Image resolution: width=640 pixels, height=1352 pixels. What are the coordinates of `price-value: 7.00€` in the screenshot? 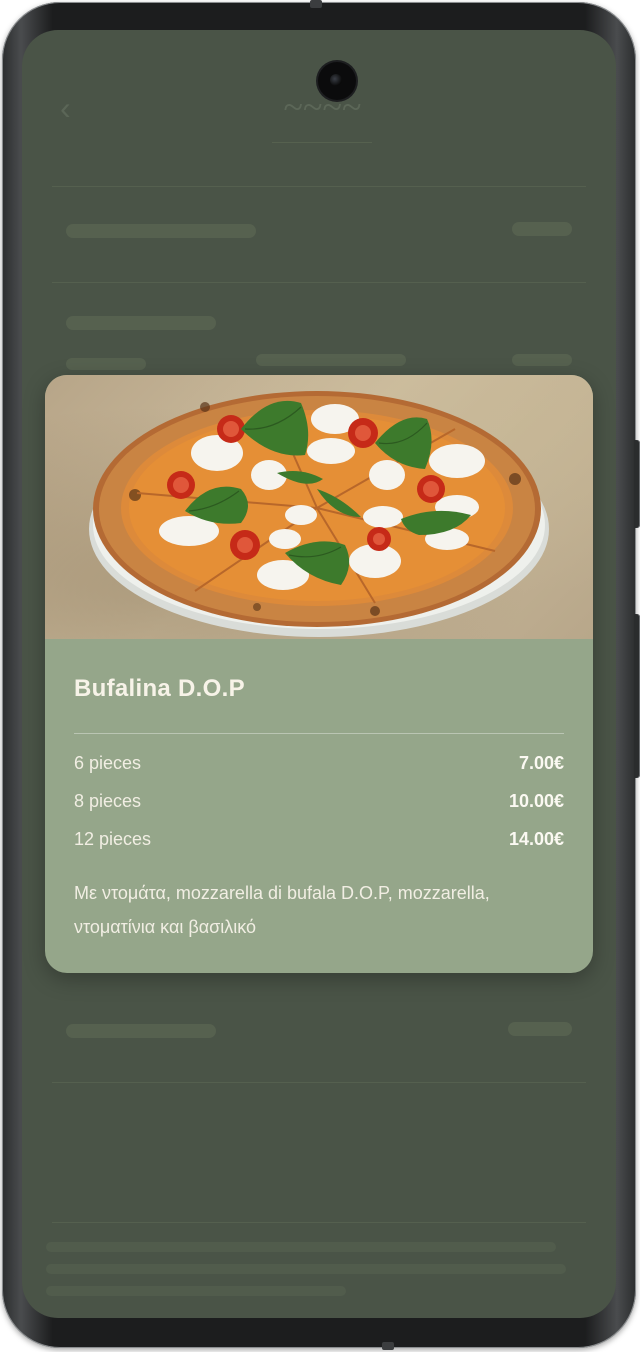 It's located at (541, 763).